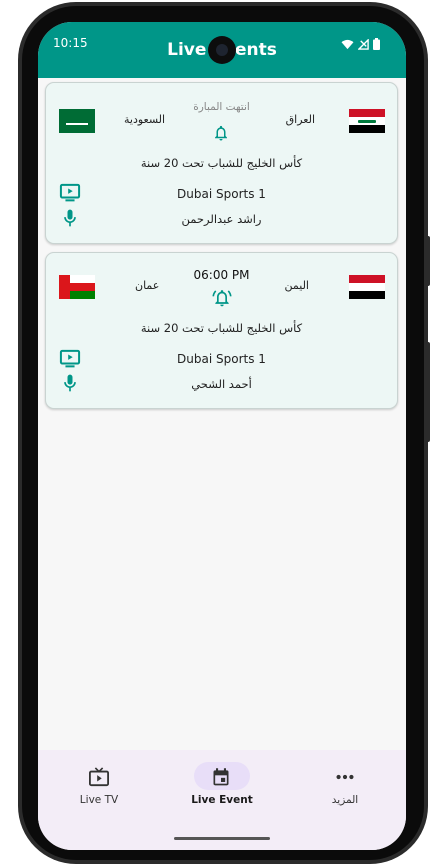  Describe the element at coordinates (345, 790) in the screenshot. I see `nav-item-more: المزيد` at that location.